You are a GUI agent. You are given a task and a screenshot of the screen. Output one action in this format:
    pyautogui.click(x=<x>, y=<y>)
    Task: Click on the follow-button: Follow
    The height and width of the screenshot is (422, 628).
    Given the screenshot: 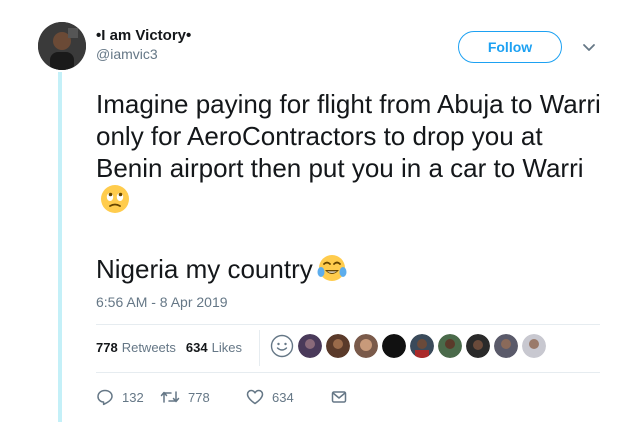 What is the action you would take?
    pyautogui.click(x=510, y=47)
    